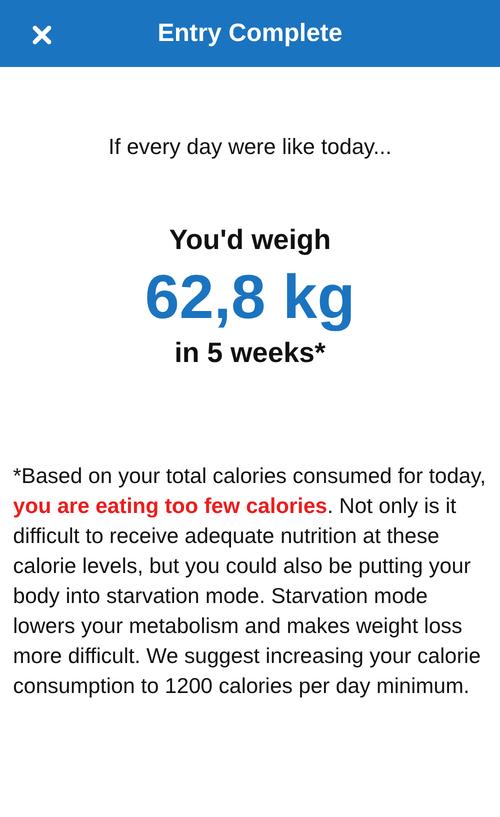 The image size is (500, 817). Describe the element at coordinates (250, 297) in the screenshot. I see `projected-weight: 62,8 kg` at that location.